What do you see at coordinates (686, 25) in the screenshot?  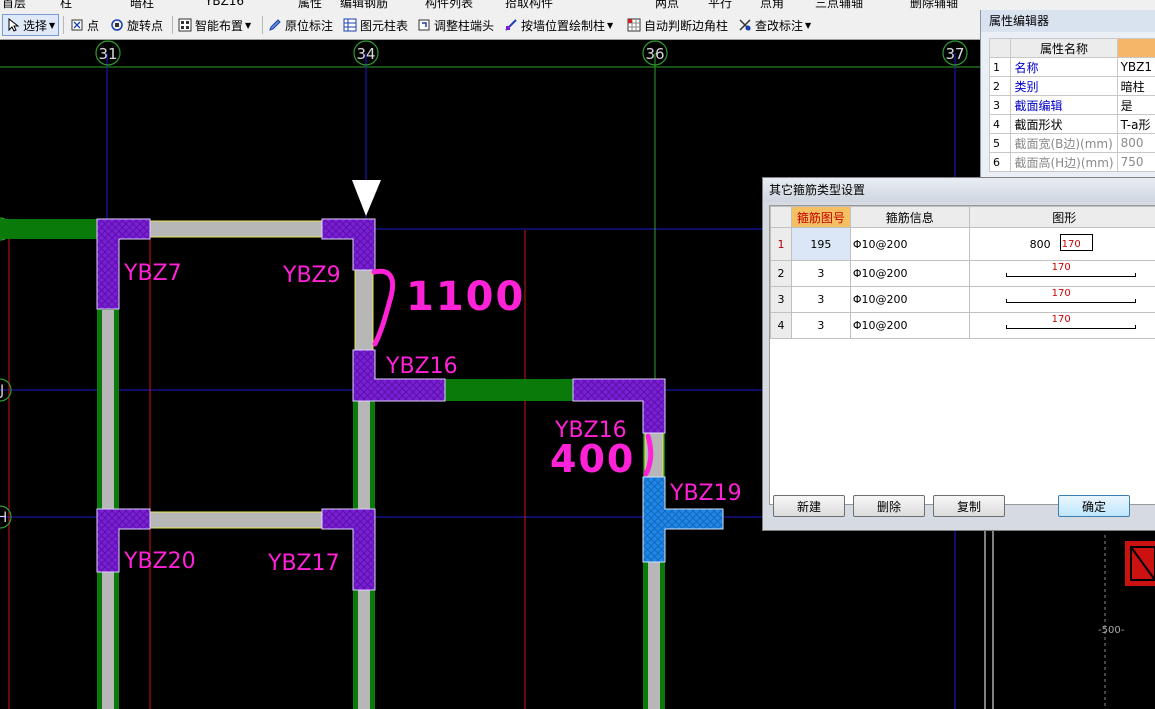 I see `auto-corner-label: 自动判断边角柱` at bounding box center [686, 25].